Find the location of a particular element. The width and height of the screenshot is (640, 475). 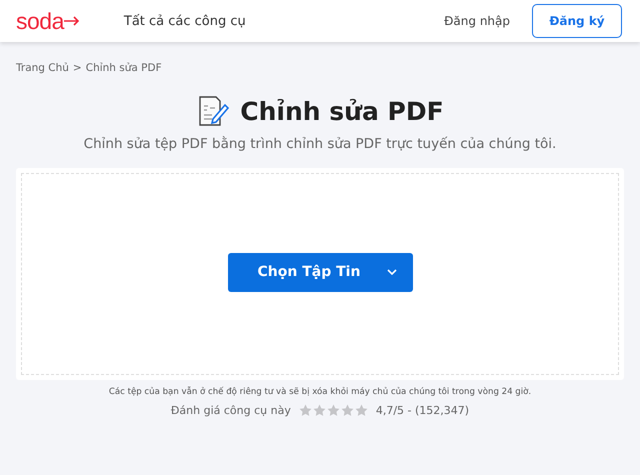

choose-file-button: Chọn Tập Tin is located at coordinates (320, 272).